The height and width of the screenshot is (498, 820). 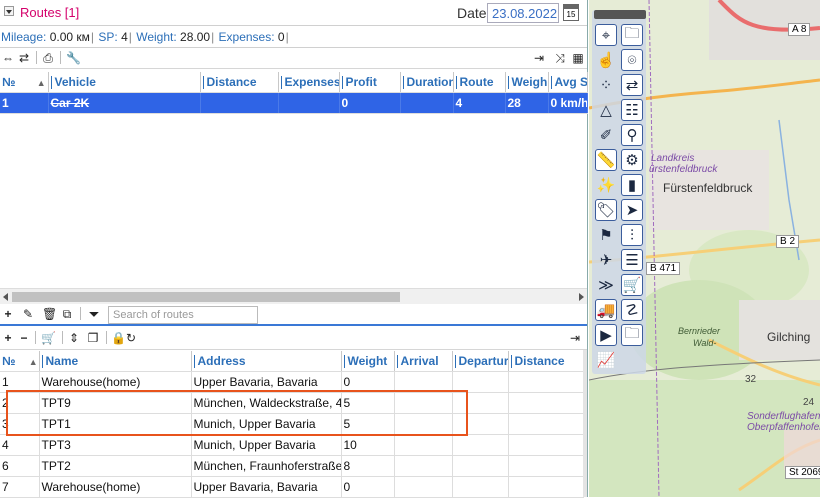 What do you see at coordinates (8, 58) in the screenshot?
I see `swap-icon: ⇔` at bounding box center [8, 58].